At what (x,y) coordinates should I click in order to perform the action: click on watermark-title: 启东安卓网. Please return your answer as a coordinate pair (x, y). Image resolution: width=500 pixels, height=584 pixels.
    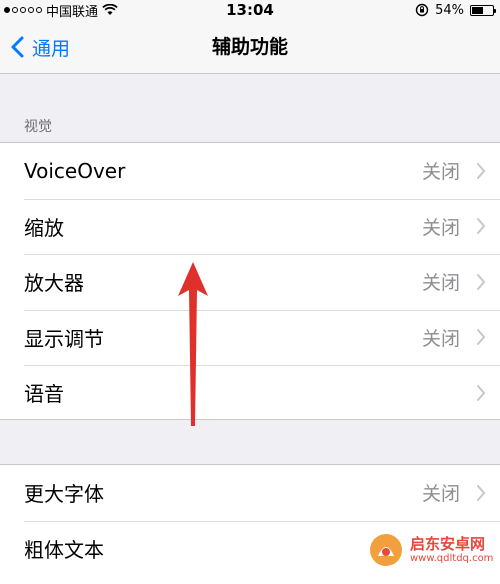
    Looking at the image, I should click on (448, 544).